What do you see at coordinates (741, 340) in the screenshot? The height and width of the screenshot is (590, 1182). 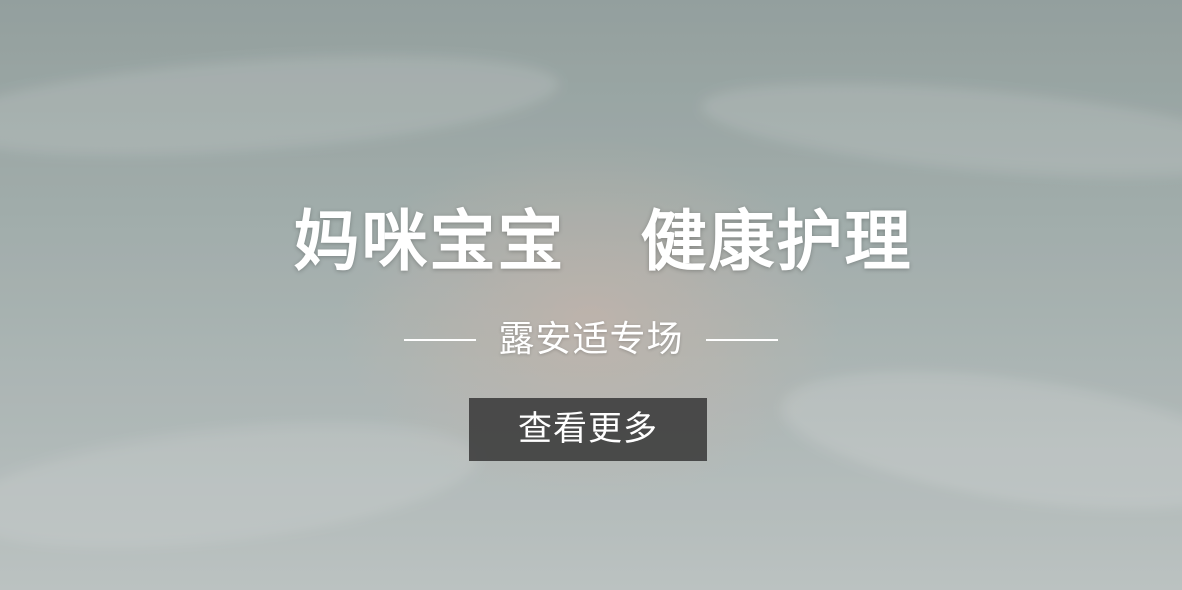 I see `right-divider-line` at bounding box center [741, 340].